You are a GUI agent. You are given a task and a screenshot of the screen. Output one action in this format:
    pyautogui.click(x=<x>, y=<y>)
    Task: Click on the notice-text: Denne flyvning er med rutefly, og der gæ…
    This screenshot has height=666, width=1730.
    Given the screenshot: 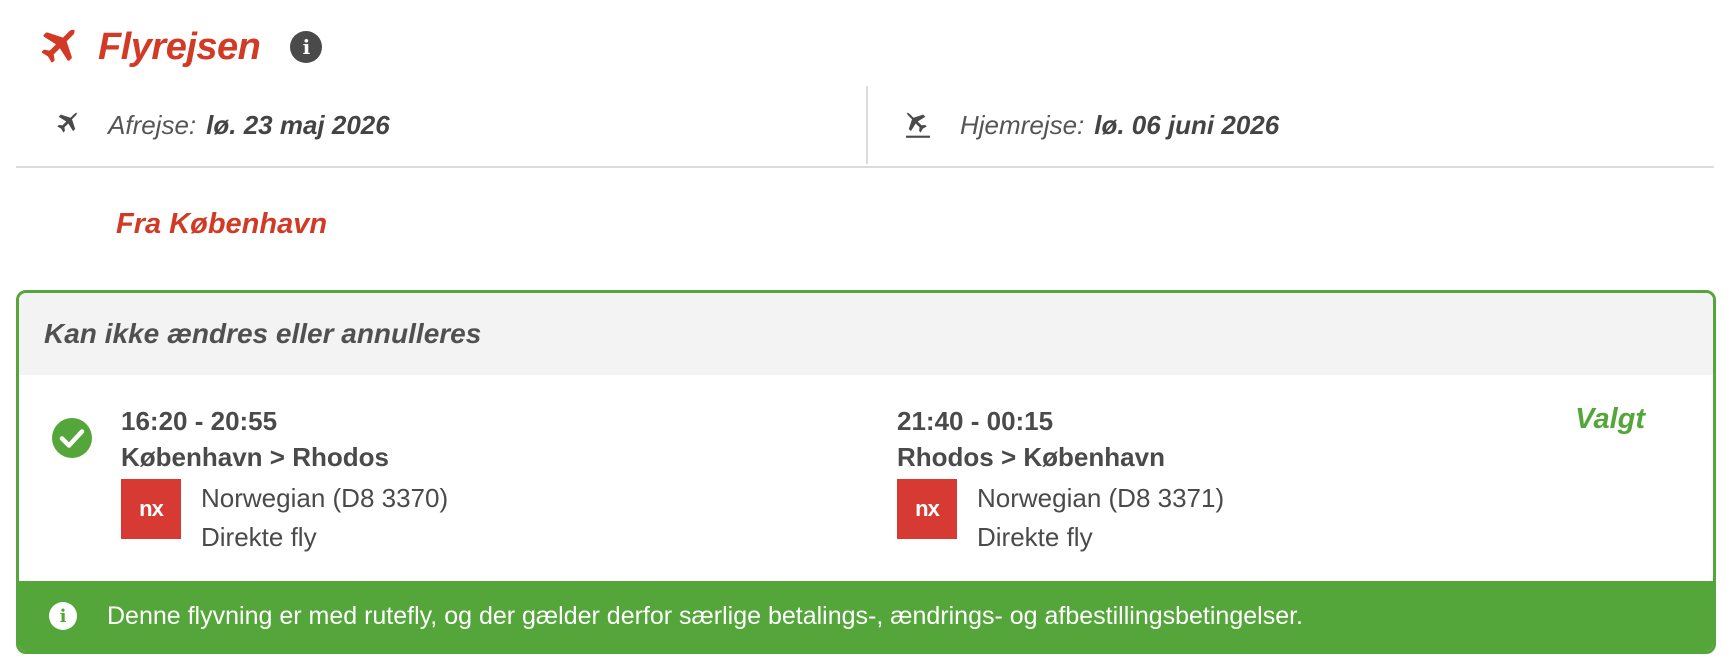 What is the action you would take?
    pyautogui.click(x=705, y=615)
    